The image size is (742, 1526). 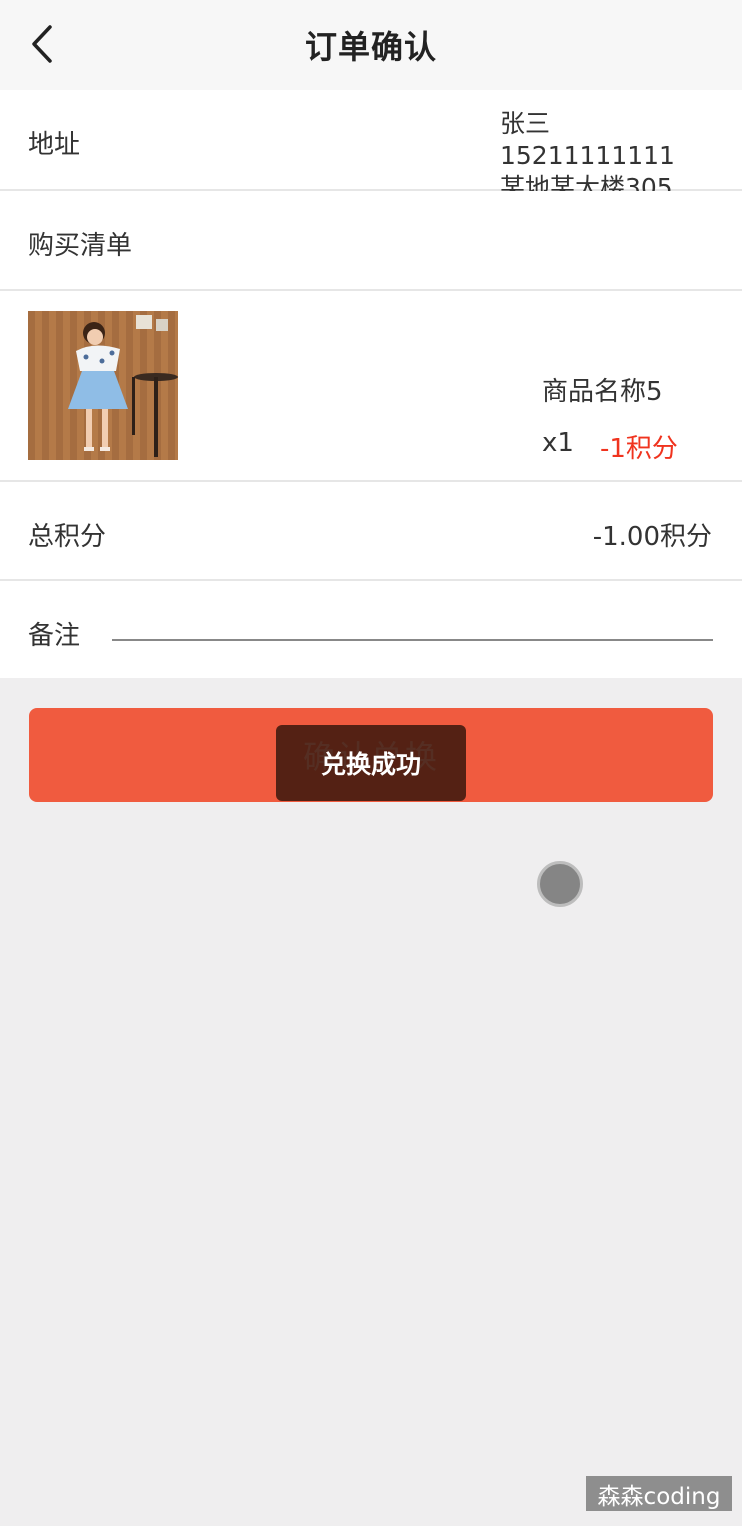 What do you see at coordinates (558, 443) in the screenshot?
I see `product-quantity: x1` at bounding box center [558, 443].